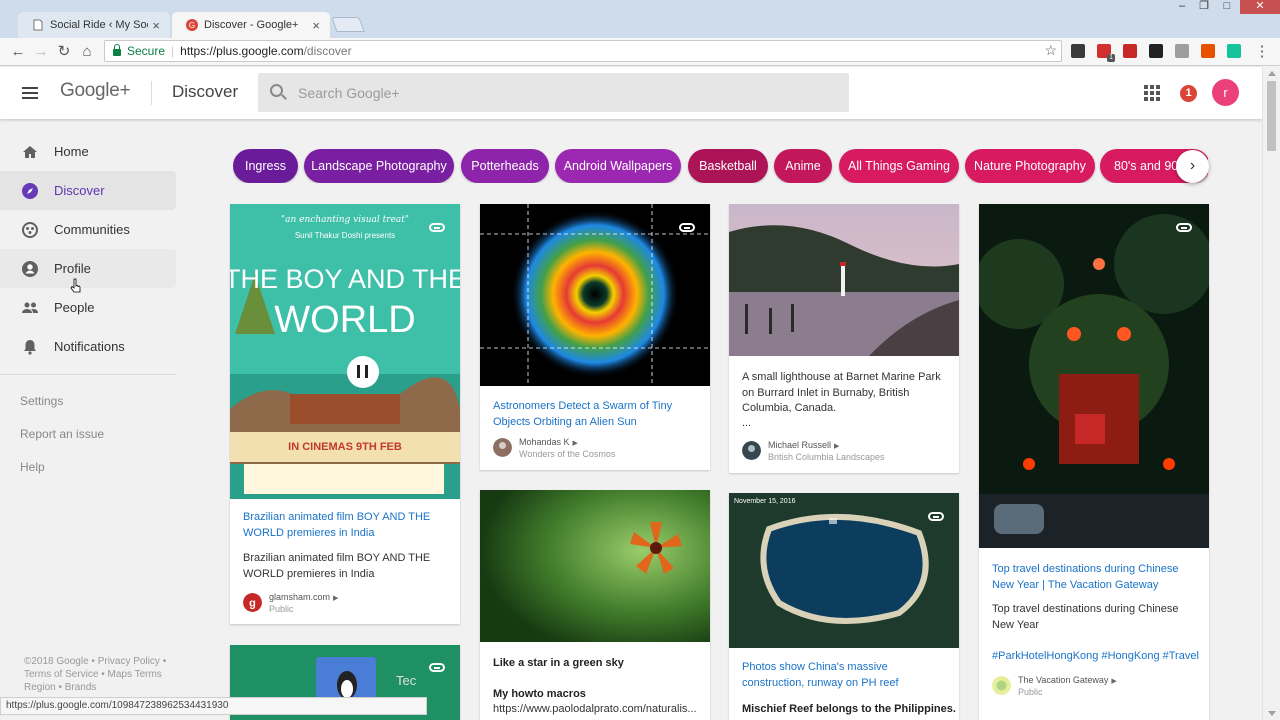 The image size is (1280, 720). What do you see at coordinates (1106, 53) in the screenshot?
I see `opera-icon: 1` at bounding box center [1106, 53].